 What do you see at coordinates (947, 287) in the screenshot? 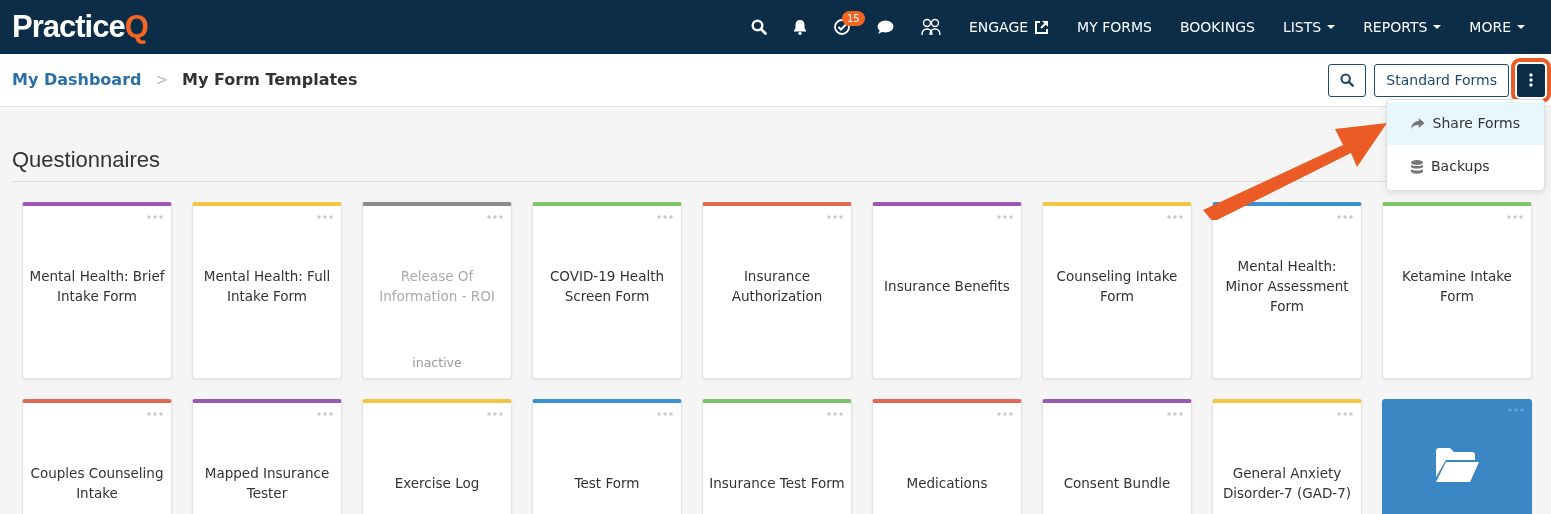
I see `form-title: Insurance Benefits` at bounding box center [947, 287].